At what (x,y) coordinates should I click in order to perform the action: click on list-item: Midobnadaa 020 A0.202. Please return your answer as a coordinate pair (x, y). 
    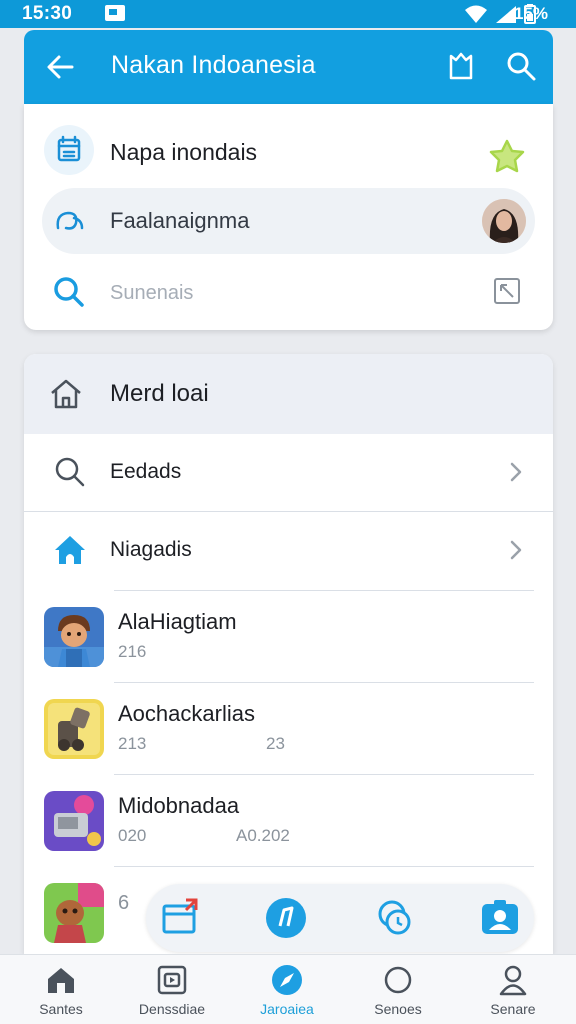
    Looking at the image, I should click on (288, 826).